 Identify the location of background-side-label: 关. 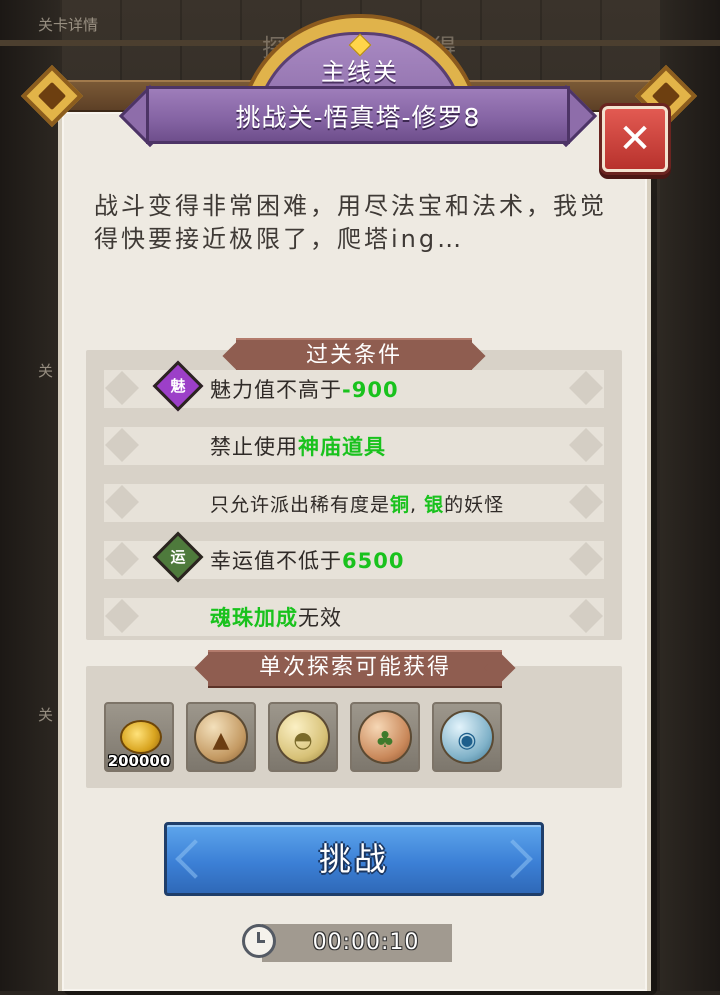
(46, 371).